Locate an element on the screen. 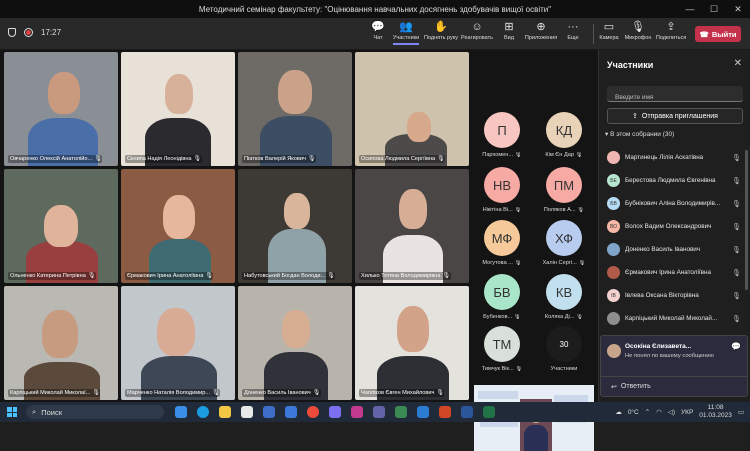 The height and width of the screenshot is (451, 750). tile-name: Марченко Наталія Володимир... 🎙 is located at coordinates (173, 393).